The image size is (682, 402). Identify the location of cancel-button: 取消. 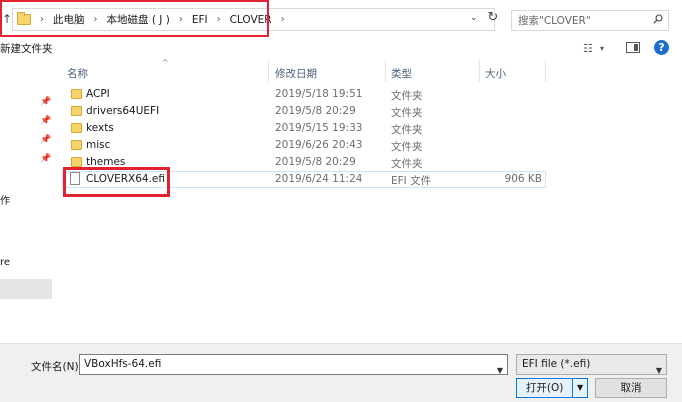
(631, 388).